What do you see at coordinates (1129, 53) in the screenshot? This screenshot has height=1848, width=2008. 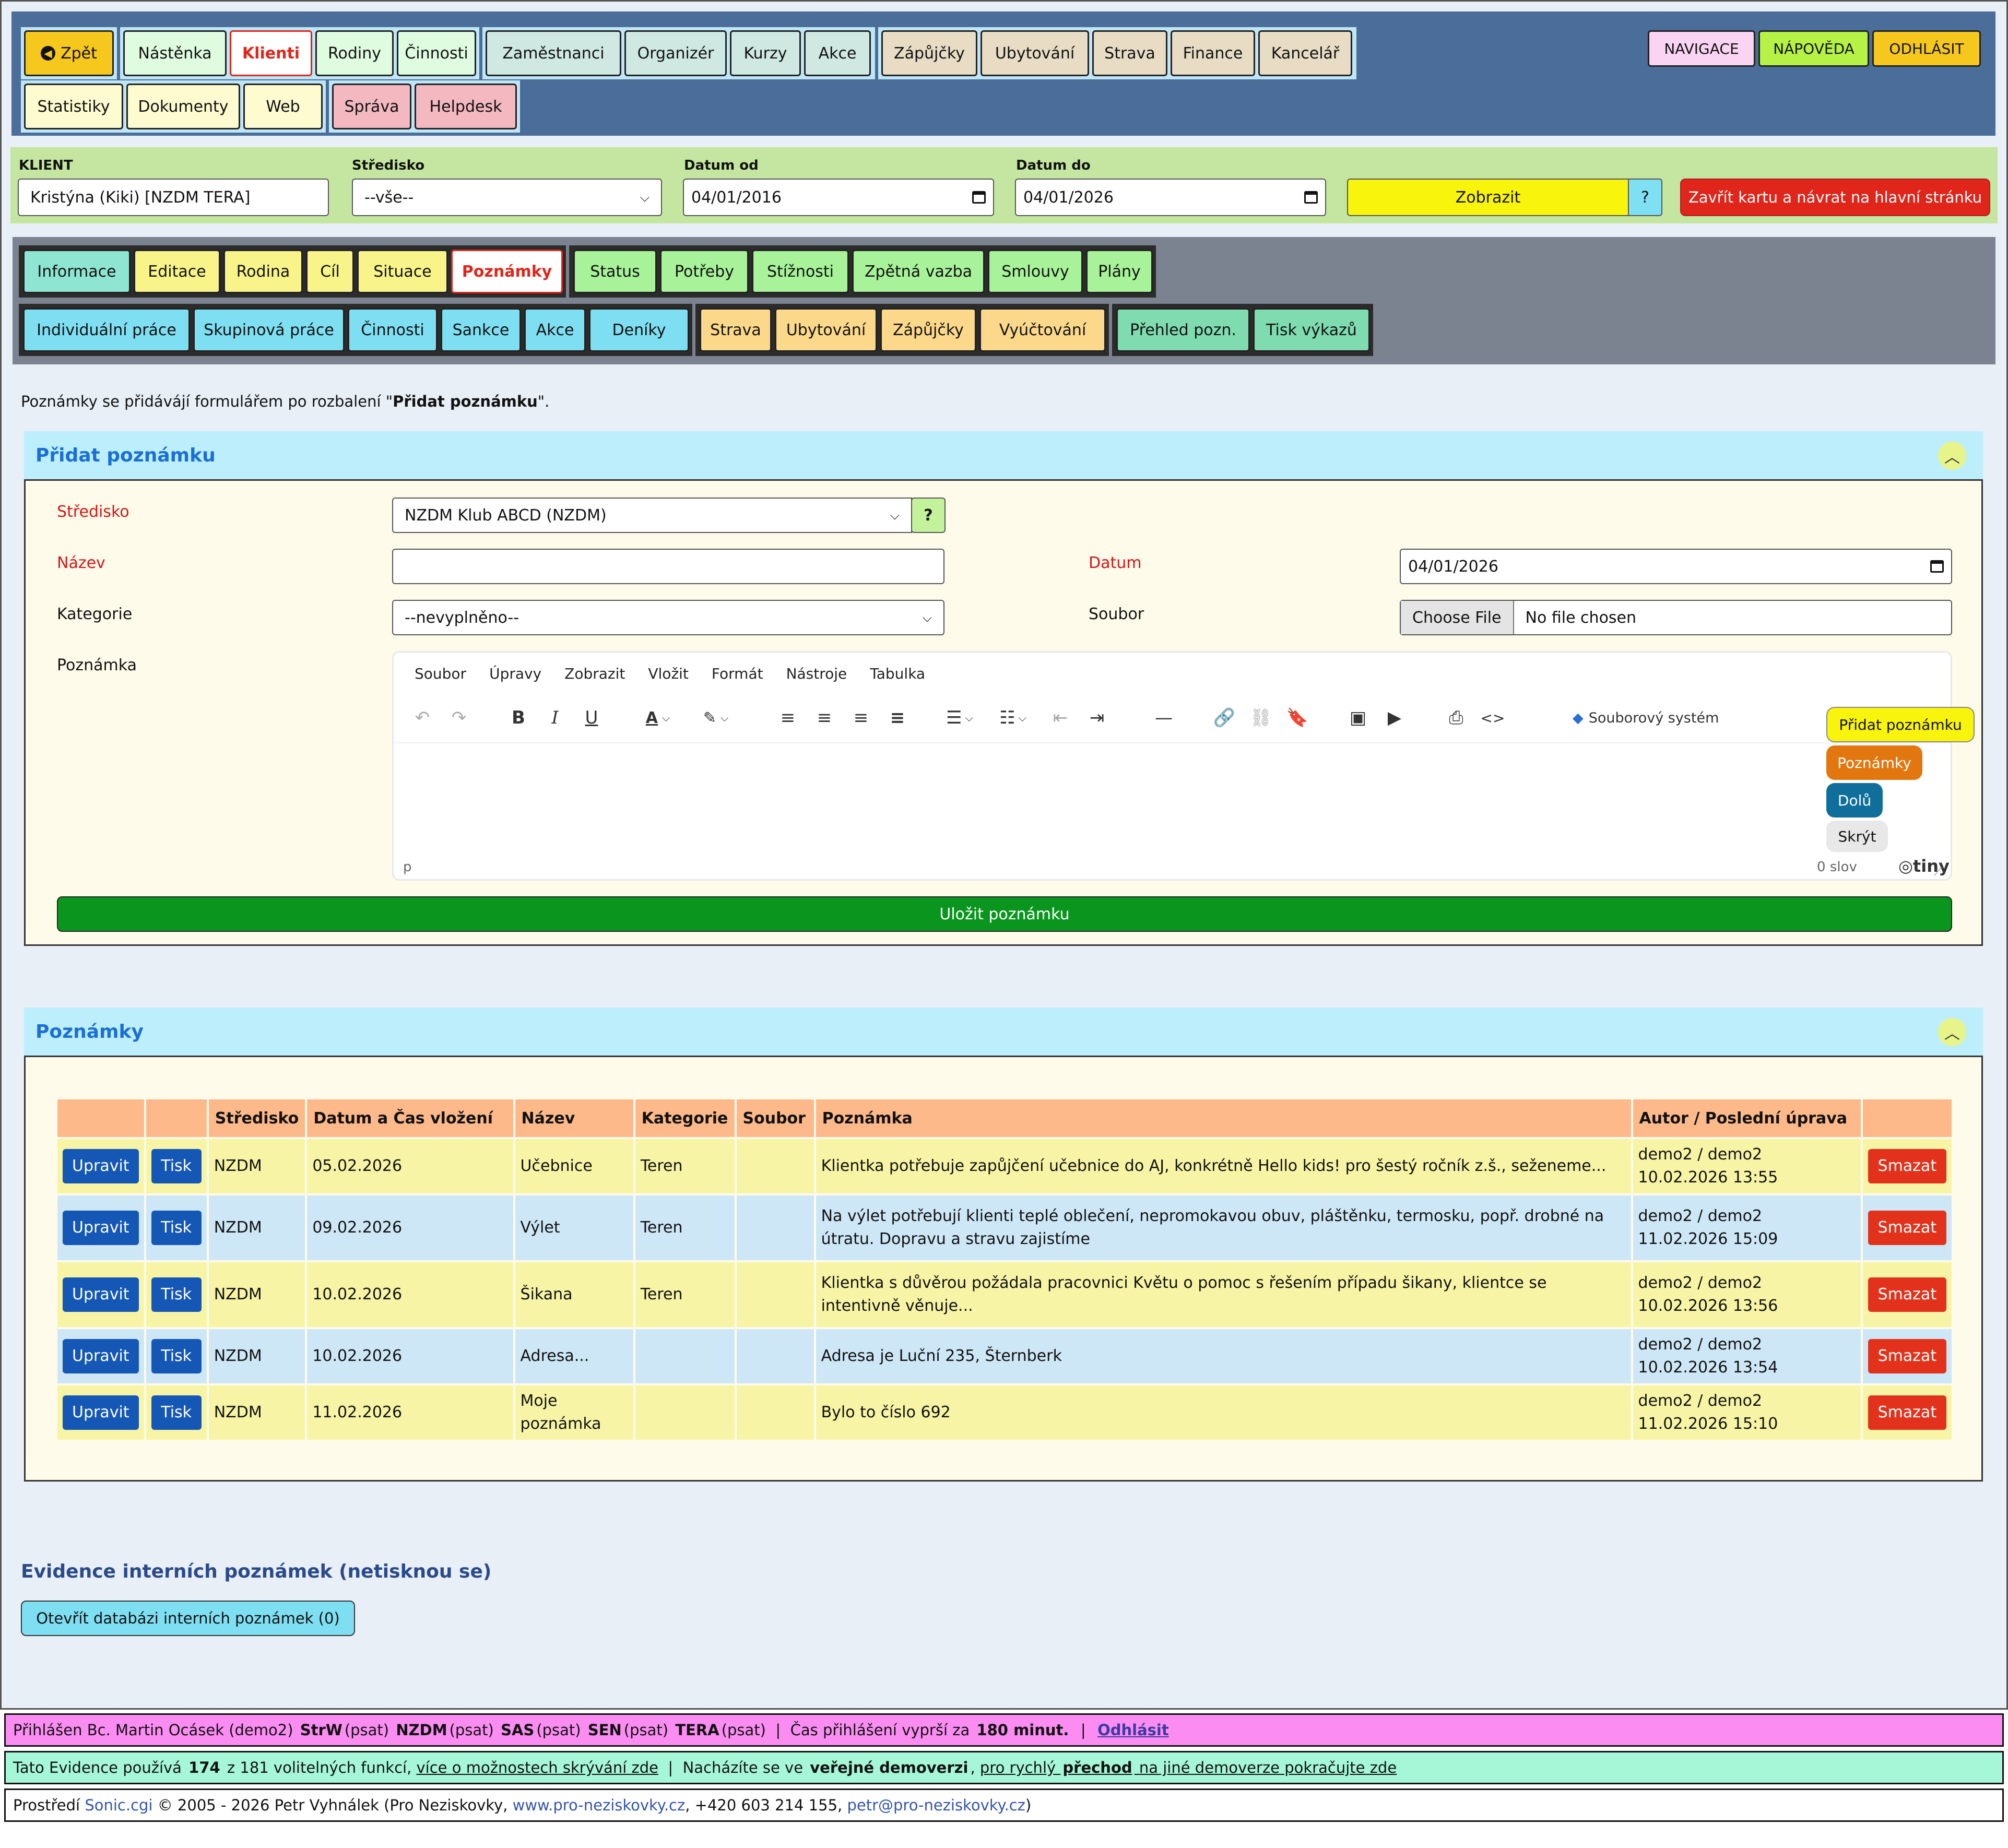 I see `nav-strava: Strava` at bounding box center [1129, 53].